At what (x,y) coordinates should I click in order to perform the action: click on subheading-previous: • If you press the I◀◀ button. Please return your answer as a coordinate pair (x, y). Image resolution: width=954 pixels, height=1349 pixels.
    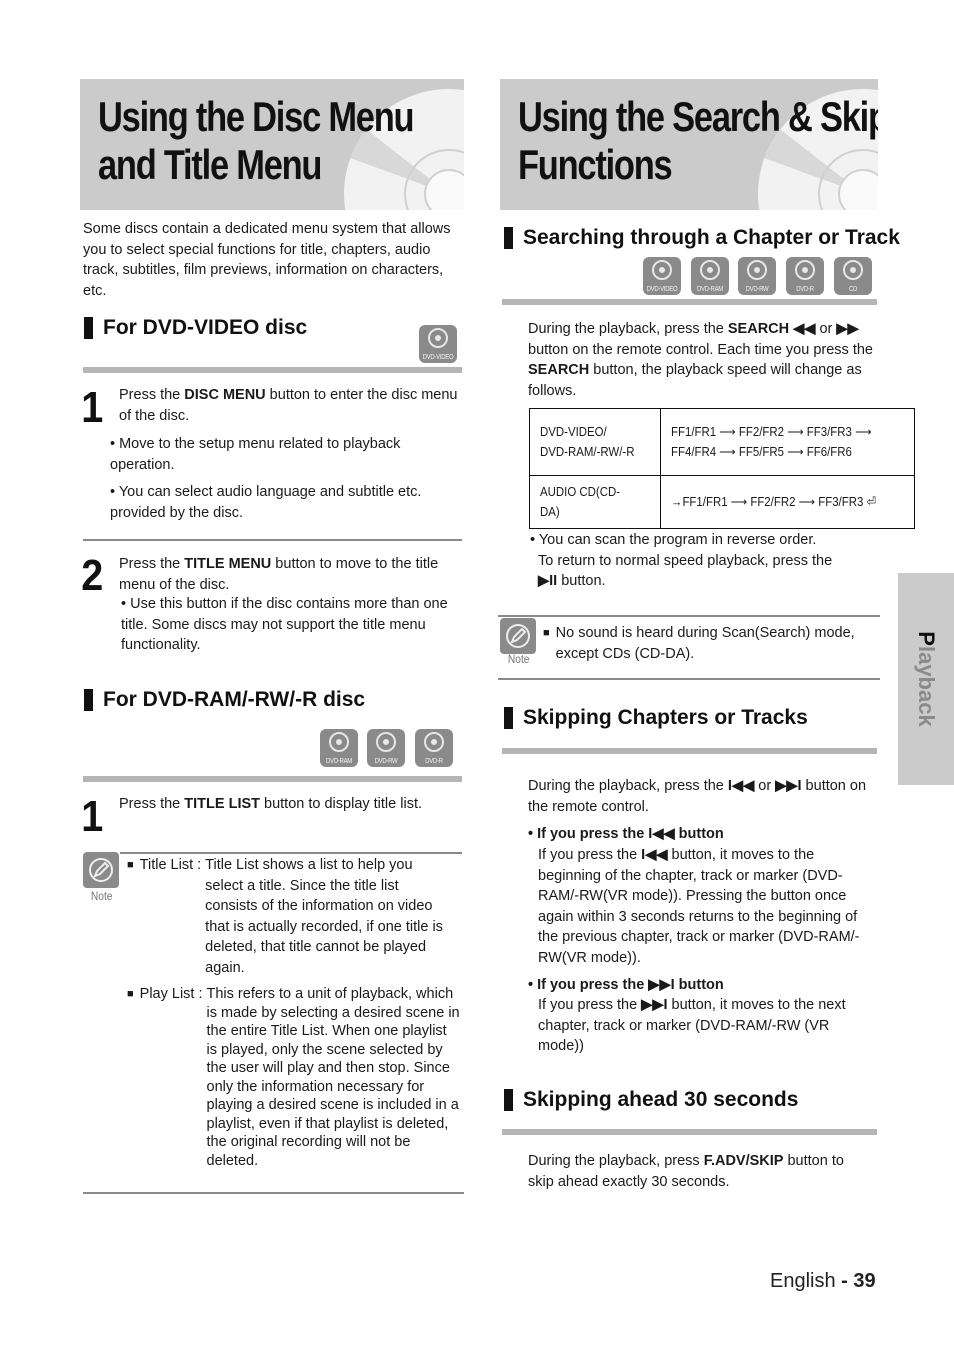
    Looking at the image, I should click on (626, 834).